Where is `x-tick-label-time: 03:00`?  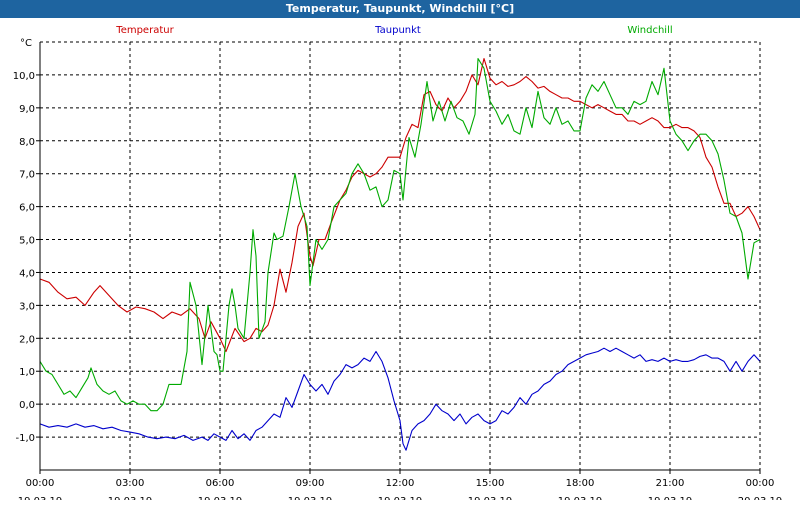
x-tick-label-time: 03:00 is located at coordinates (130, 483).